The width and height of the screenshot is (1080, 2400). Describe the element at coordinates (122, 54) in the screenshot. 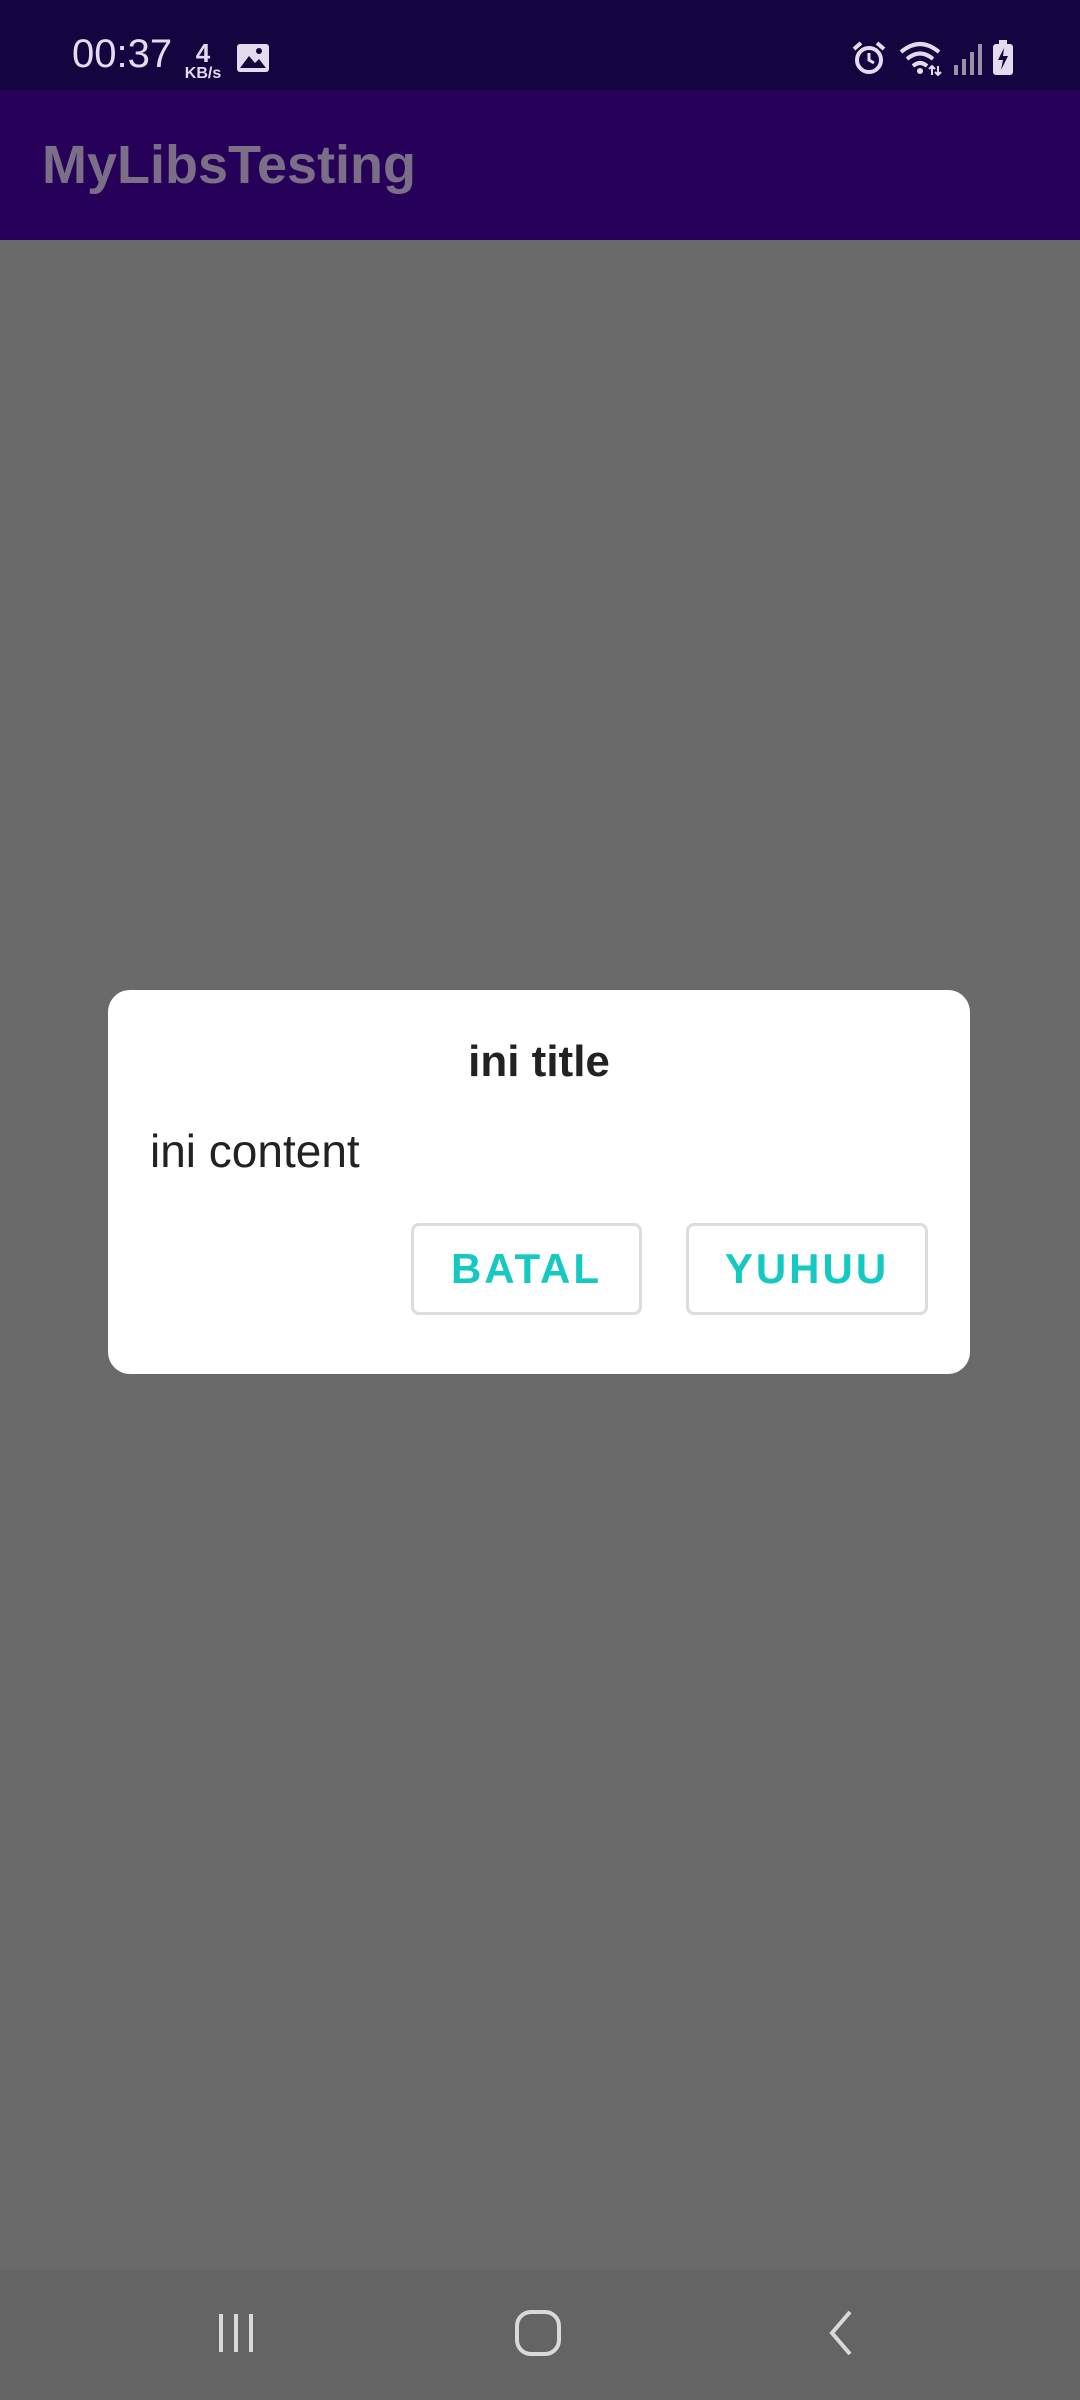

I see `status-time: 00:37` at that location.